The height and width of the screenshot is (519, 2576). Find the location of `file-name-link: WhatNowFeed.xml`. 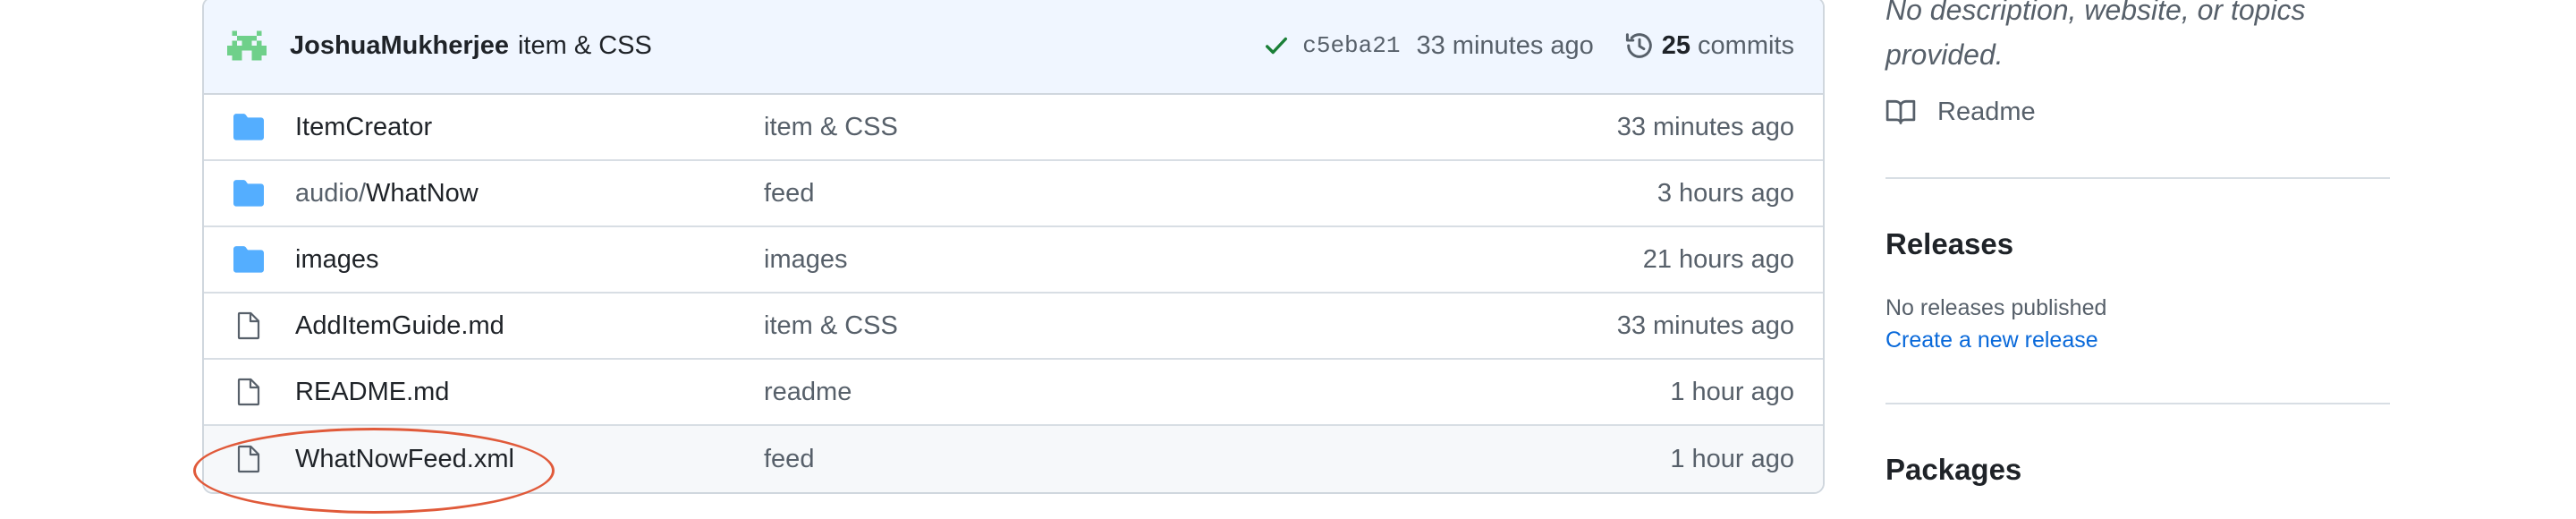

file-name-link: WhatNowFeed.xml is located at coordinates (529, 459).